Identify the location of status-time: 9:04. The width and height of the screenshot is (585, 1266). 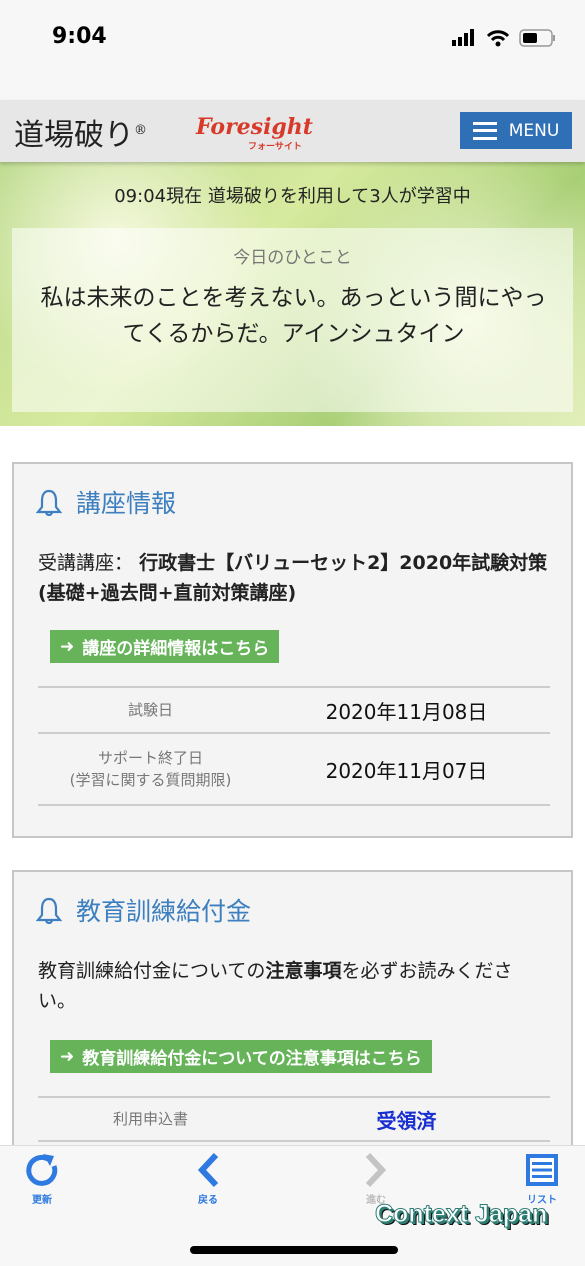
(79, 36).